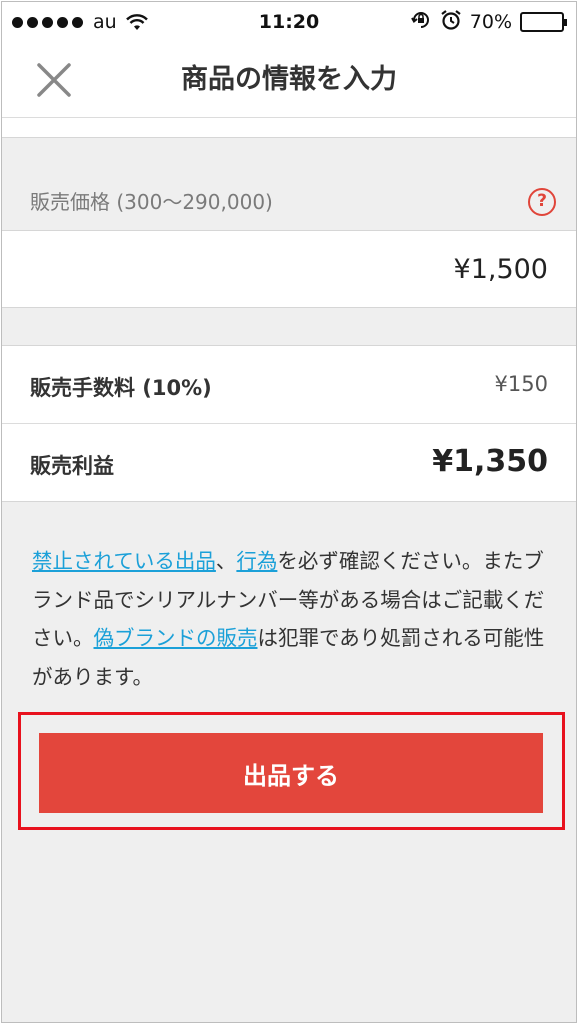 The width and height of the screenshot is (578, 1024). Describe the element at coordinates (490, 461) in the screenshot. I see `profit-value: ¥1,350` at that location.